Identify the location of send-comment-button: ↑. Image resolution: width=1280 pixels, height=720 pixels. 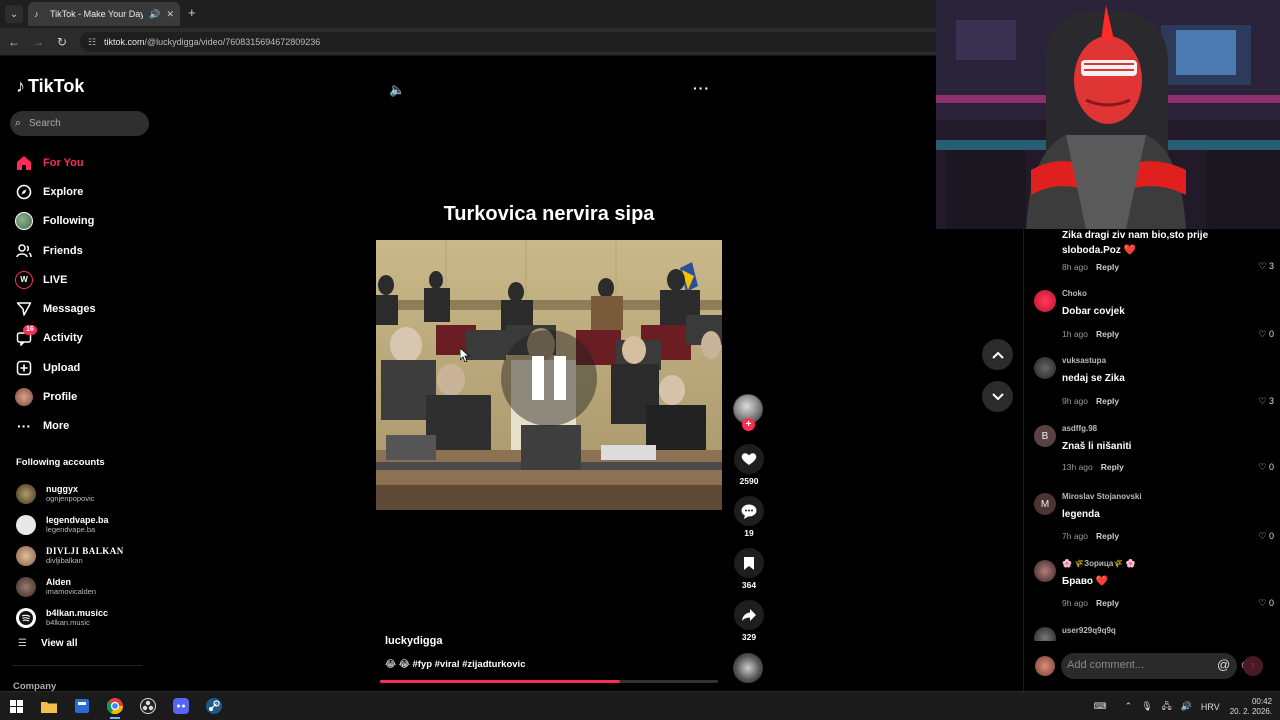
(1253, 666).